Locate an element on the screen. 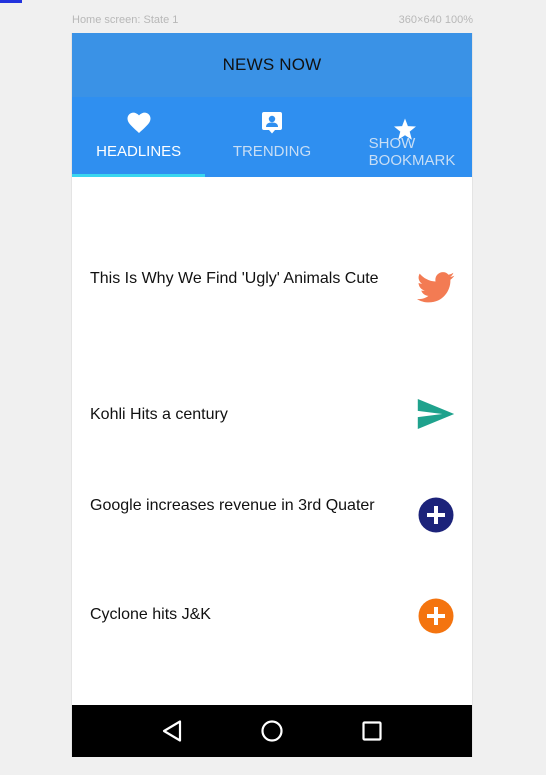 This screenshot has height=775, width=546. top-accent-bar is located at coordinates (11, 1).